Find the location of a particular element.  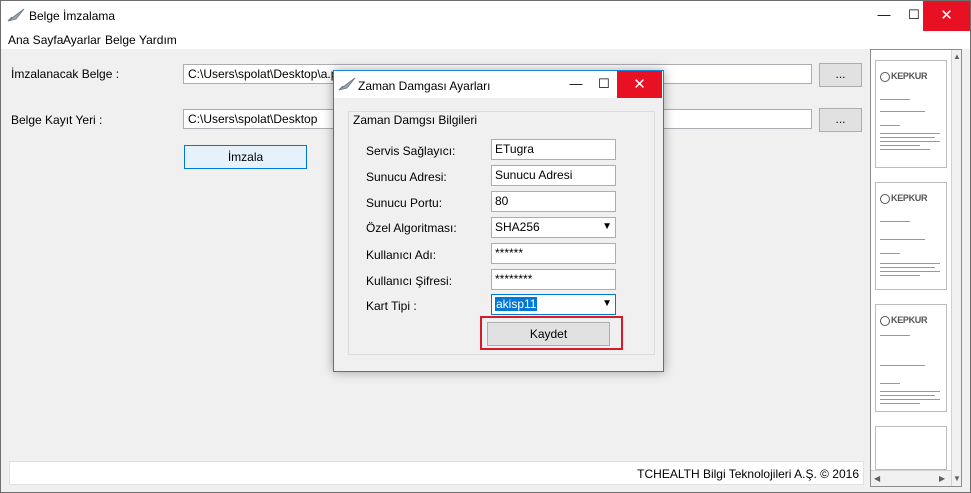

server-port-input: 80 is located at coordinates (553, 201).